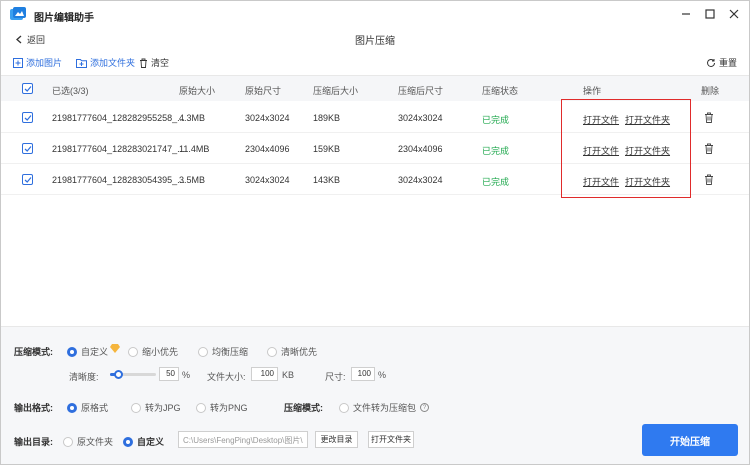  Describe the element at coordinates (711, 62) in the screenshot. I see `refresh-icon` at that location.